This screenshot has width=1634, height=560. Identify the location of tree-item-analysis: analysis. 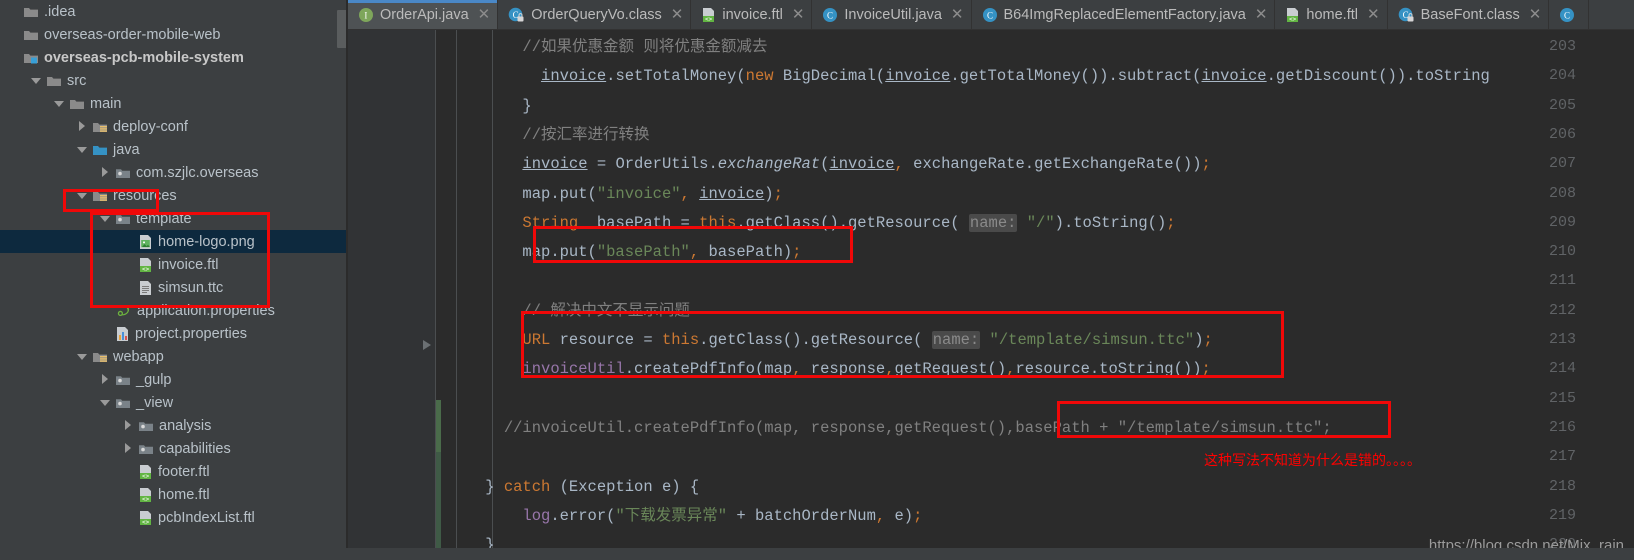
(174, 425).